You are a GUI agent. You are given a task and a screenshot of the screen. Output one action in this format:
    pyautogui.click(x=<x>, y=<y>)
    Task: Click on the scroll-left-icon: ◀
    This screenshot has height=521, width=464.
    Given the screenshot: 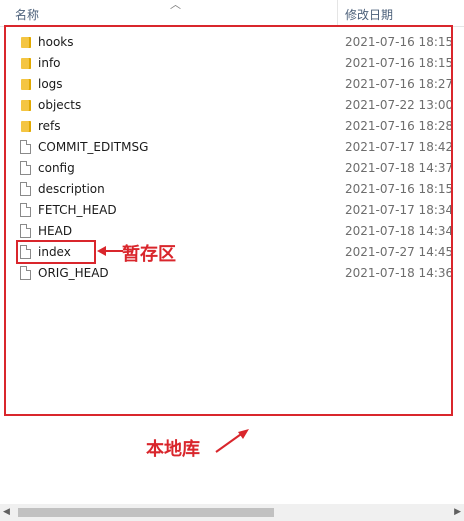 What is the action you would take?
    pyautogui.click(x=6, y=512)
    